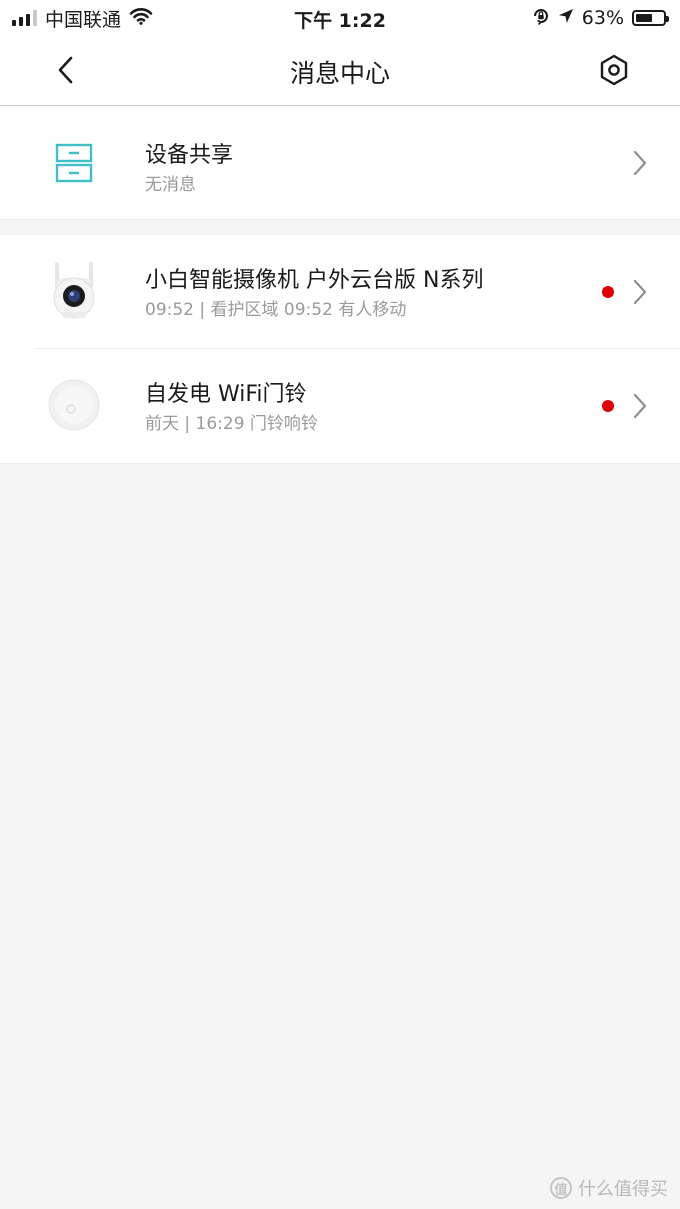  I want to click on chevron-left-icon, so click(65, 70).